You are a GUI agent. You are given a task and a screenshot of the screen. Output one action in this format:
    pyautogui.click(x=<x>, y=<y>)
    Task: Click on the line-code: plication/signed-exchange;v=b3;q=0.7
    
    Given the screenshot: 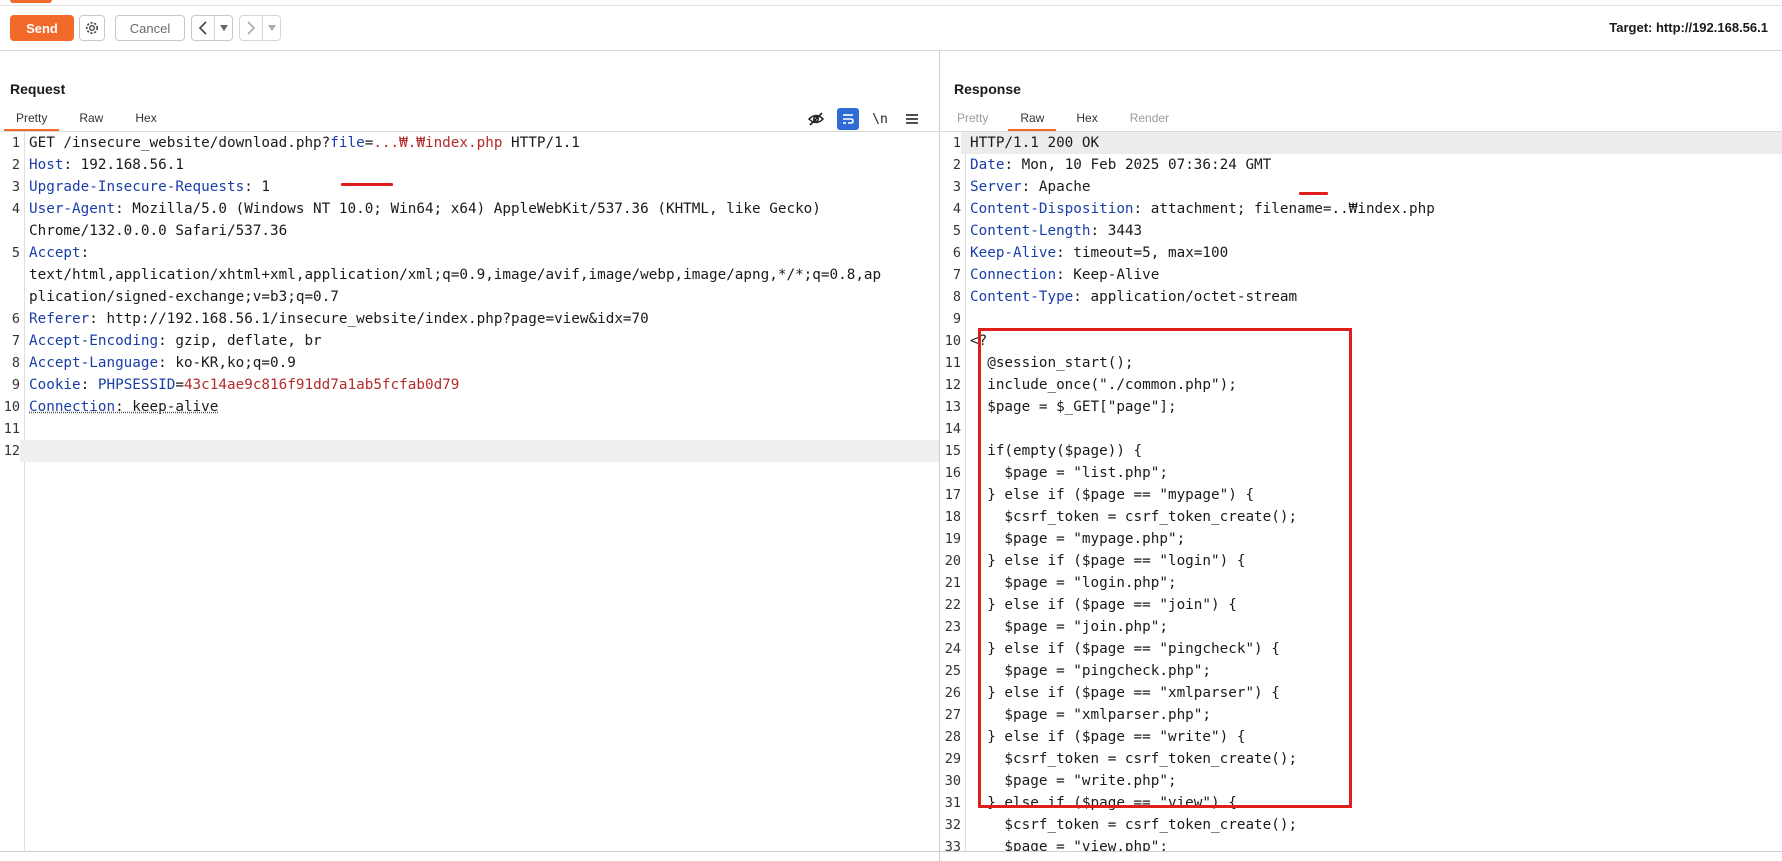 What is the action you would take?
    pyautogui.click(x=179, y=297)
    